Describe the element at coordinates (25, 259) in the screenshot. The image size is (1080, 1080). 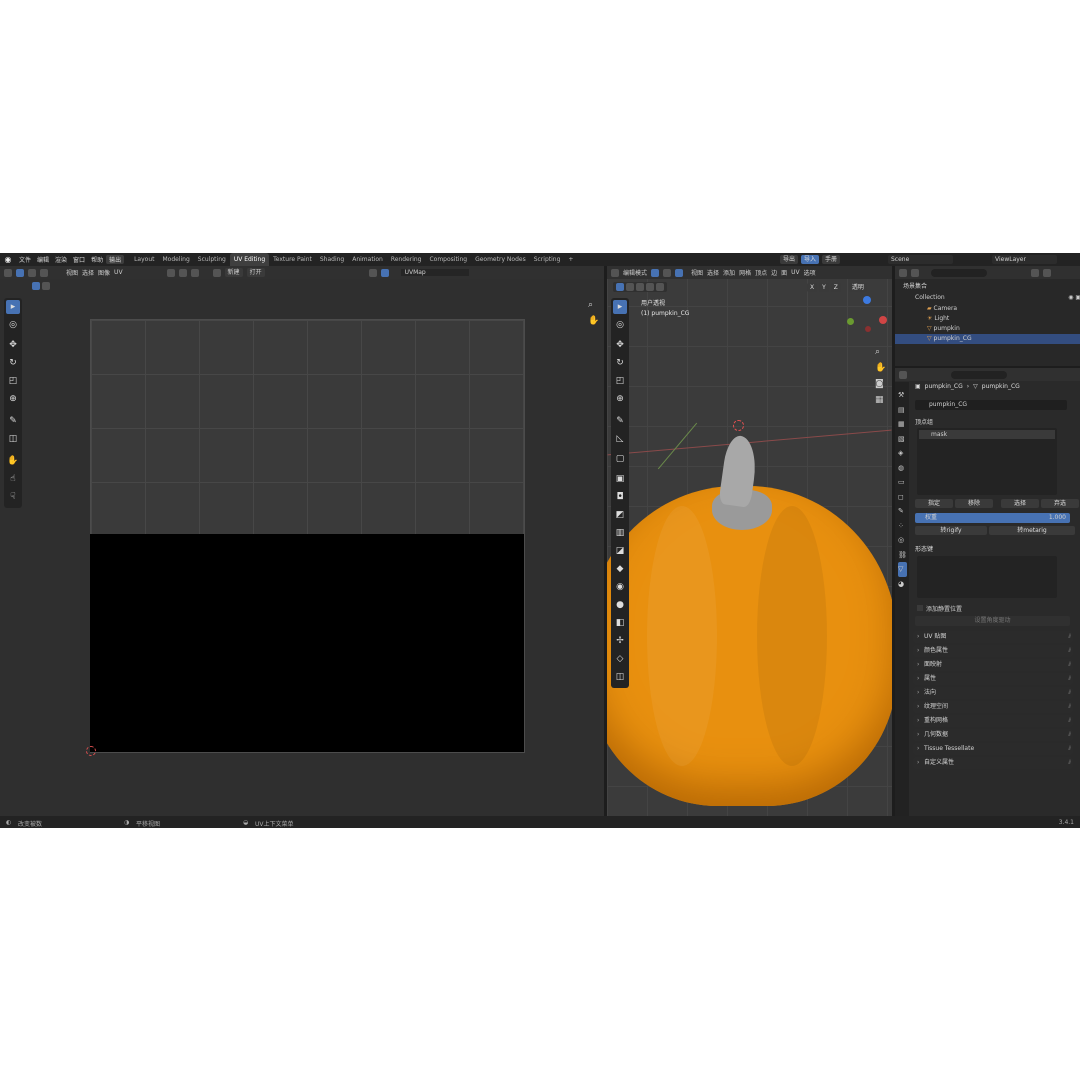
I see `menu-file: 文件` at that location.